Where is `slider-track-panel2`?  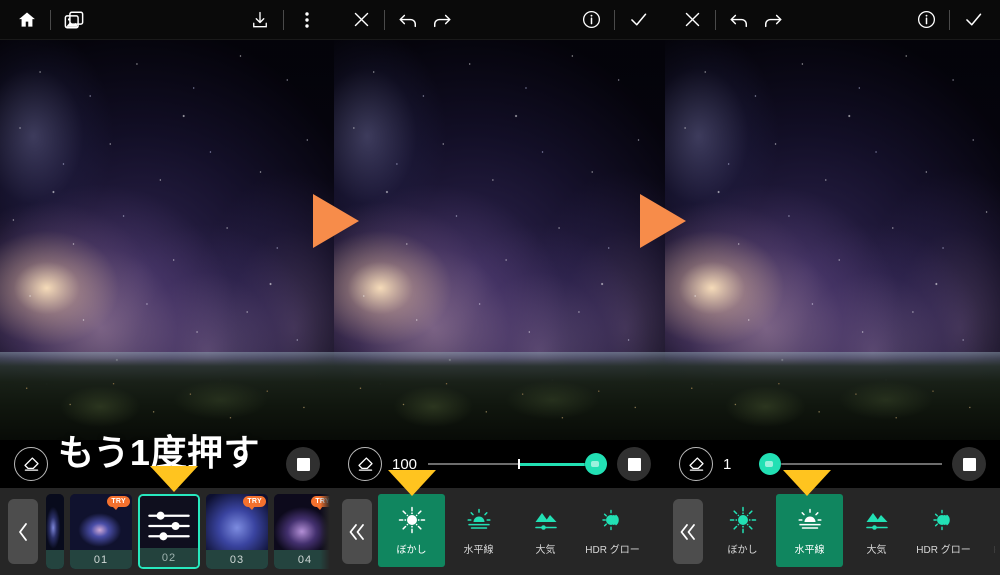 slider-track-panel2 is located at coordinates (517, 464).